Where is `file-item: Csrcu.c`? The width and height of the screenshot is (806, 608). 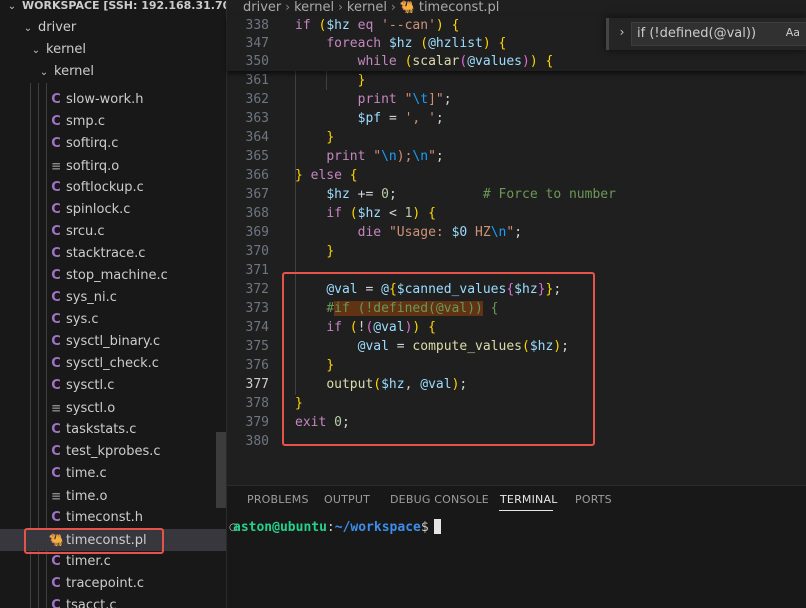 file-item: Csrcu.c is located at coordinates (113, 232).